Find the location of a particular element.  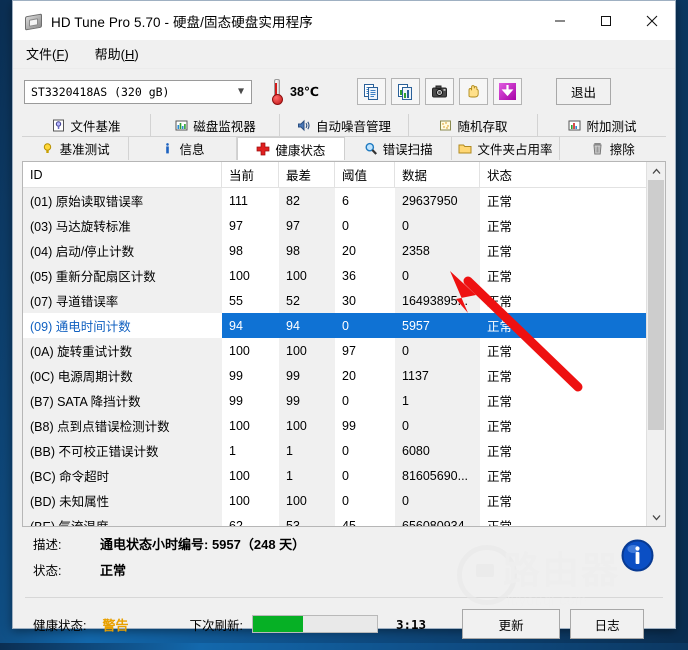

column-header-data: 数据 is located at coordinates (437, 174).